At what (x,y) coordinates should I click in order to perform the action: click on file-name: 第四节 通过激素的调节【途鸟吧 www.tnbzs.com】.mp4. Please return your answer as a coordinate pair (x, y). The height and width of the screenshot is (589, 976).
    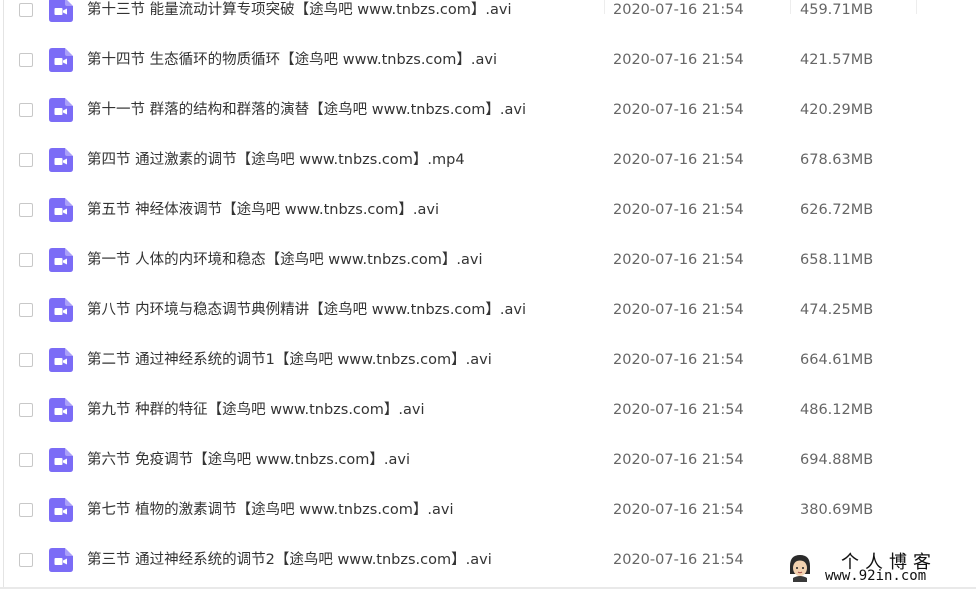
    Looking at the image, I should click on (276, 160).